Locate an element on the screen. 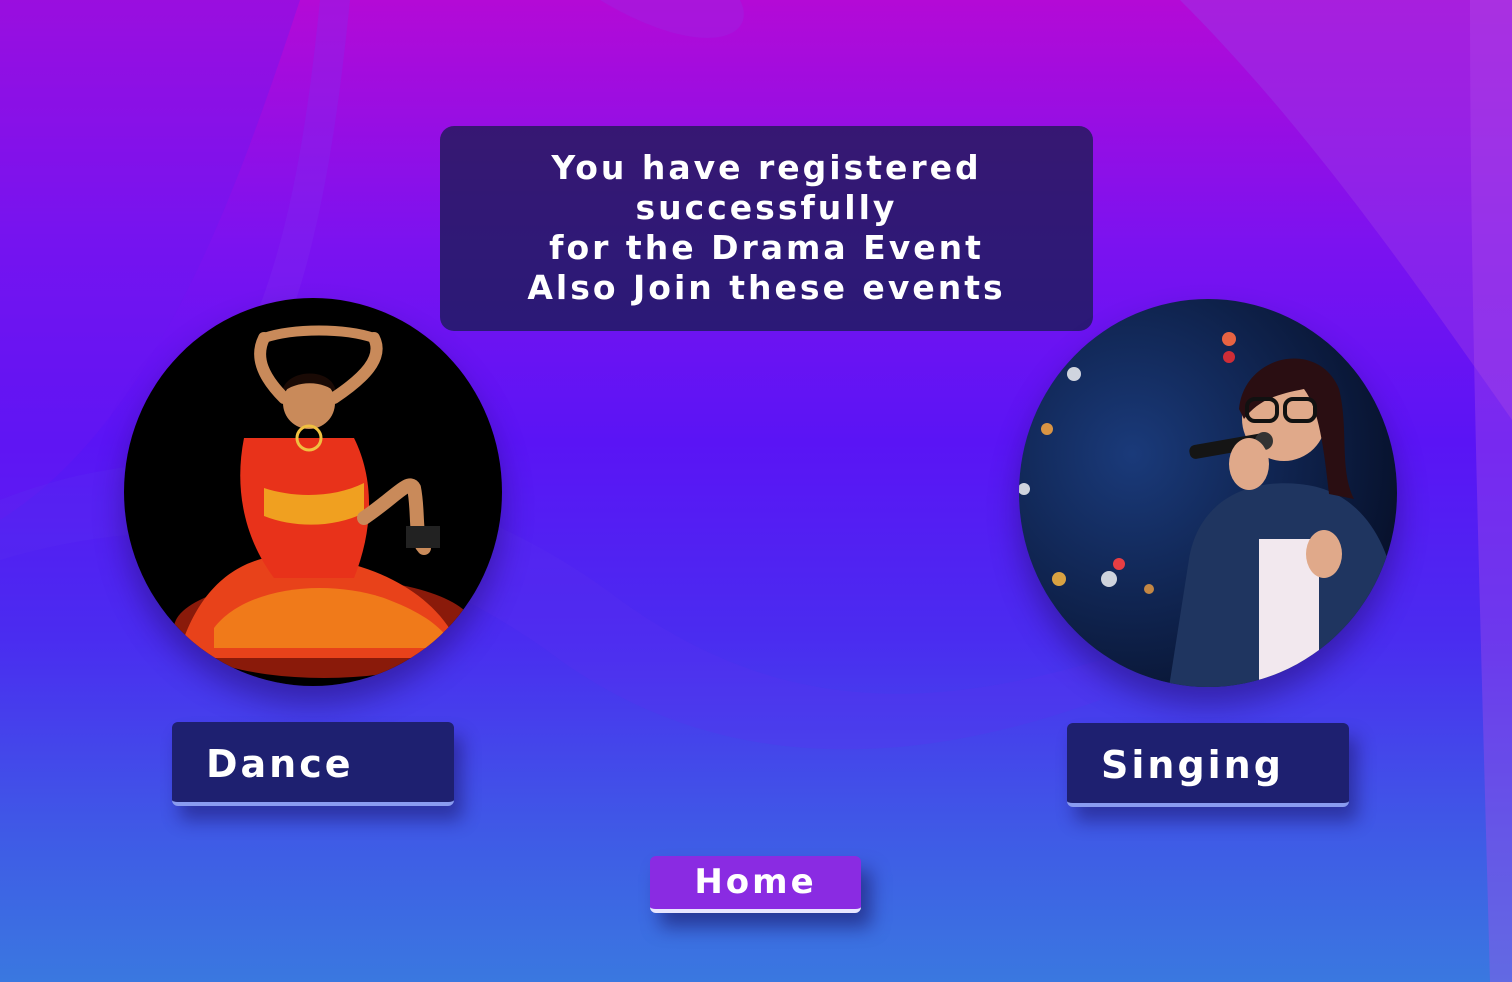 The image size is (1512, 982). dance-button-label: Dance is located at coordinates (280, 764).